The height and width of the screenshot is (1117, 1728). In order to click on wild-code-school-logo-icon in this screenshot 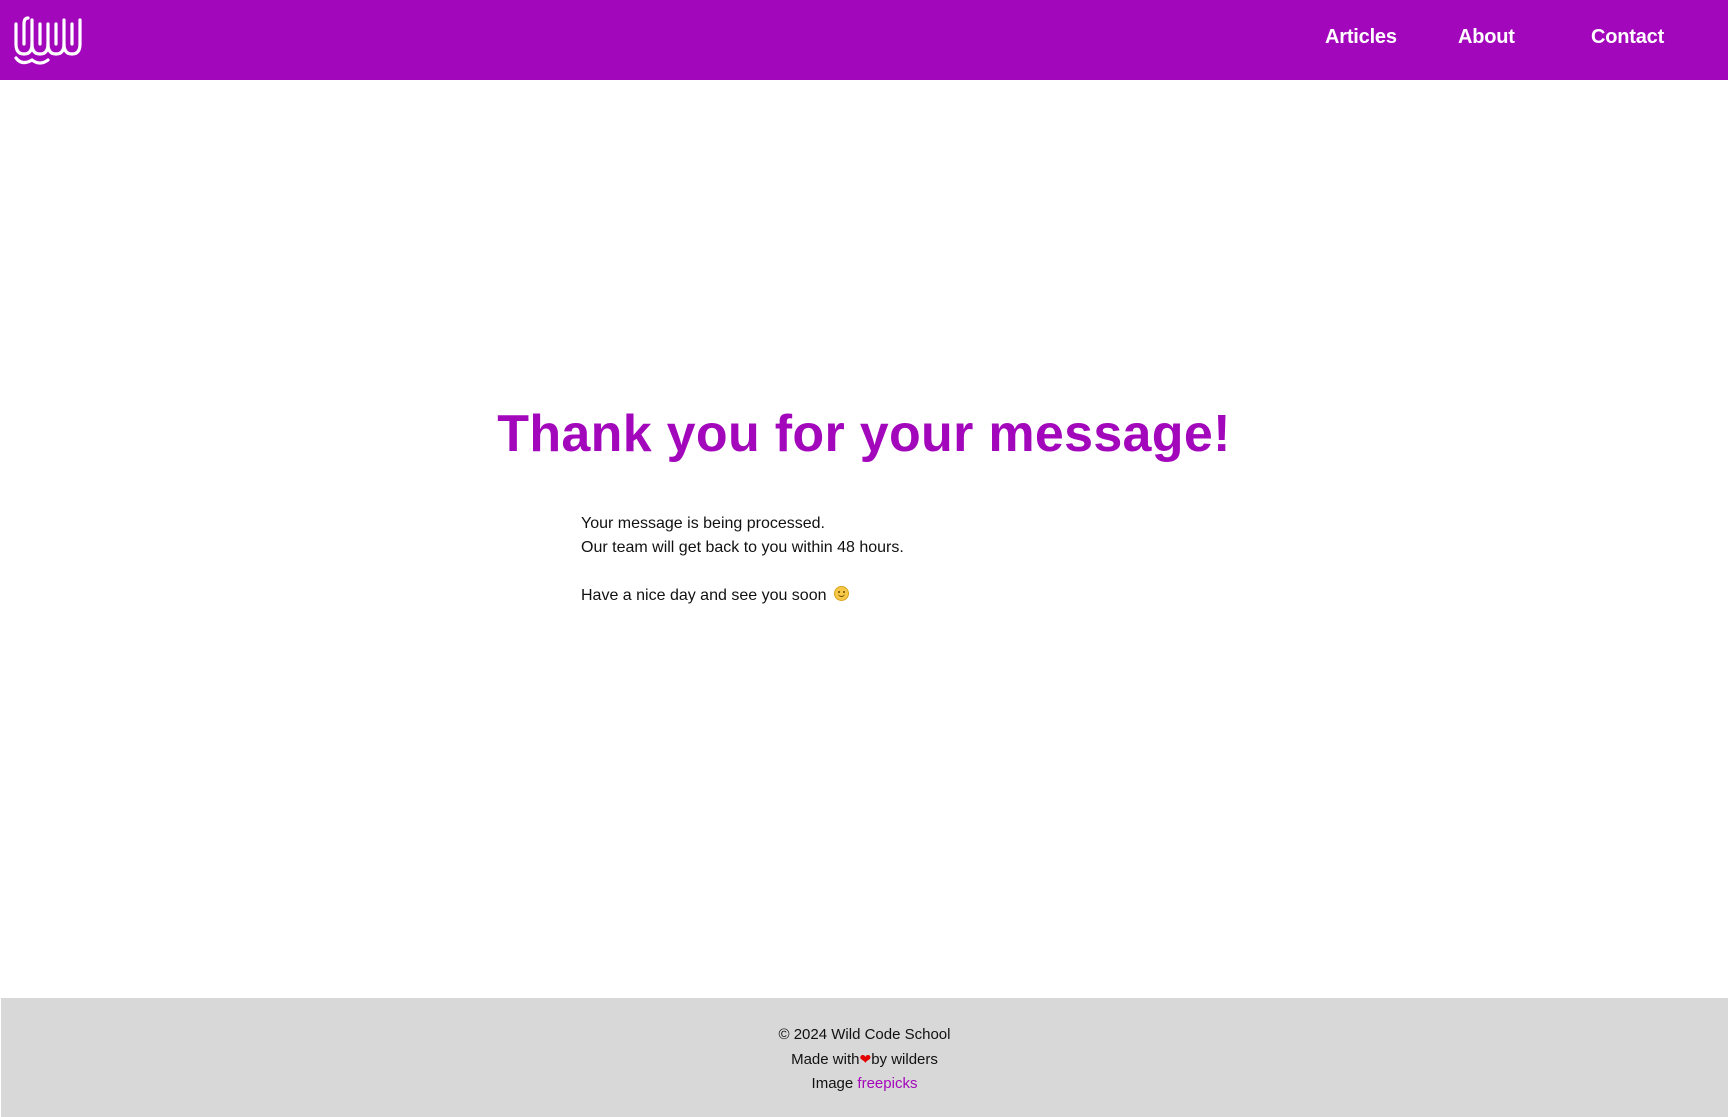, I will do `click(48, 40)`.